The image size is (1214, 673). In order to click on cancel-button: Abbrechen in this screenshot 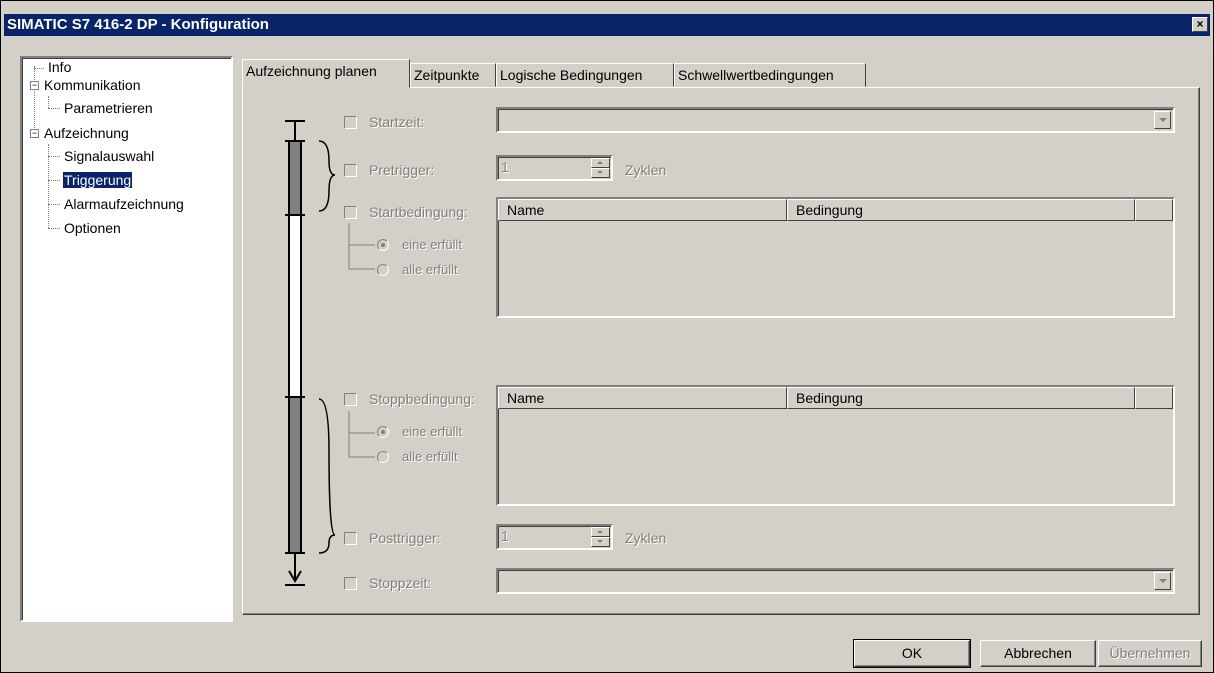, I will do `click(1038, 653)`.